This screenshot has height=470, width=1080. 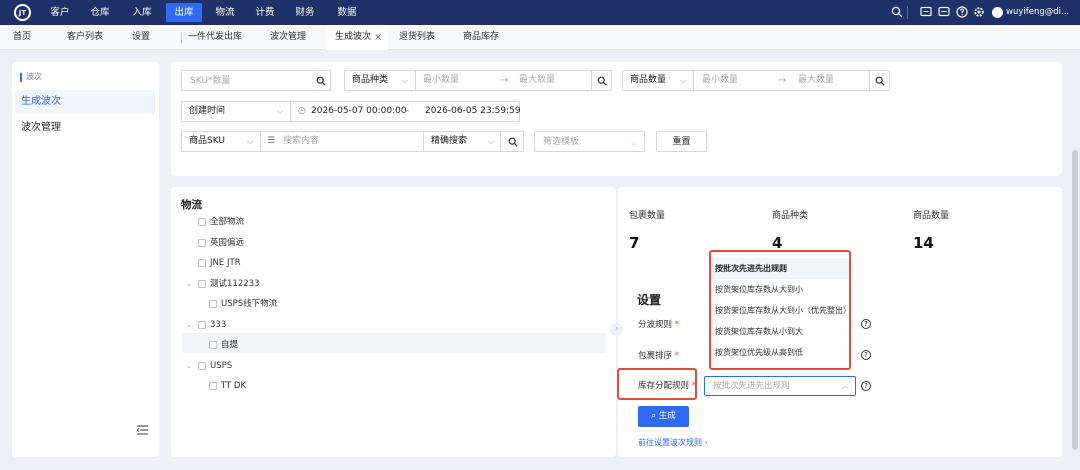 I want to click on tab-product-inventory: 商品库存, so click(x=481, y=37).